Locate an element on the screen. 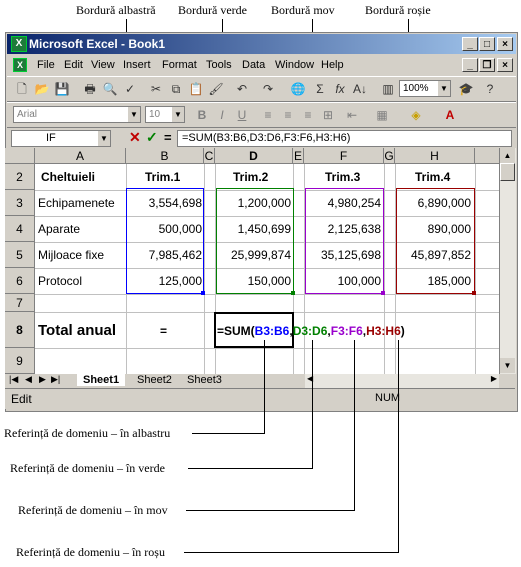 This screenshot has height=567, width=521. sort-ascending-icon: A↓ is located at coordinates (360, 89).